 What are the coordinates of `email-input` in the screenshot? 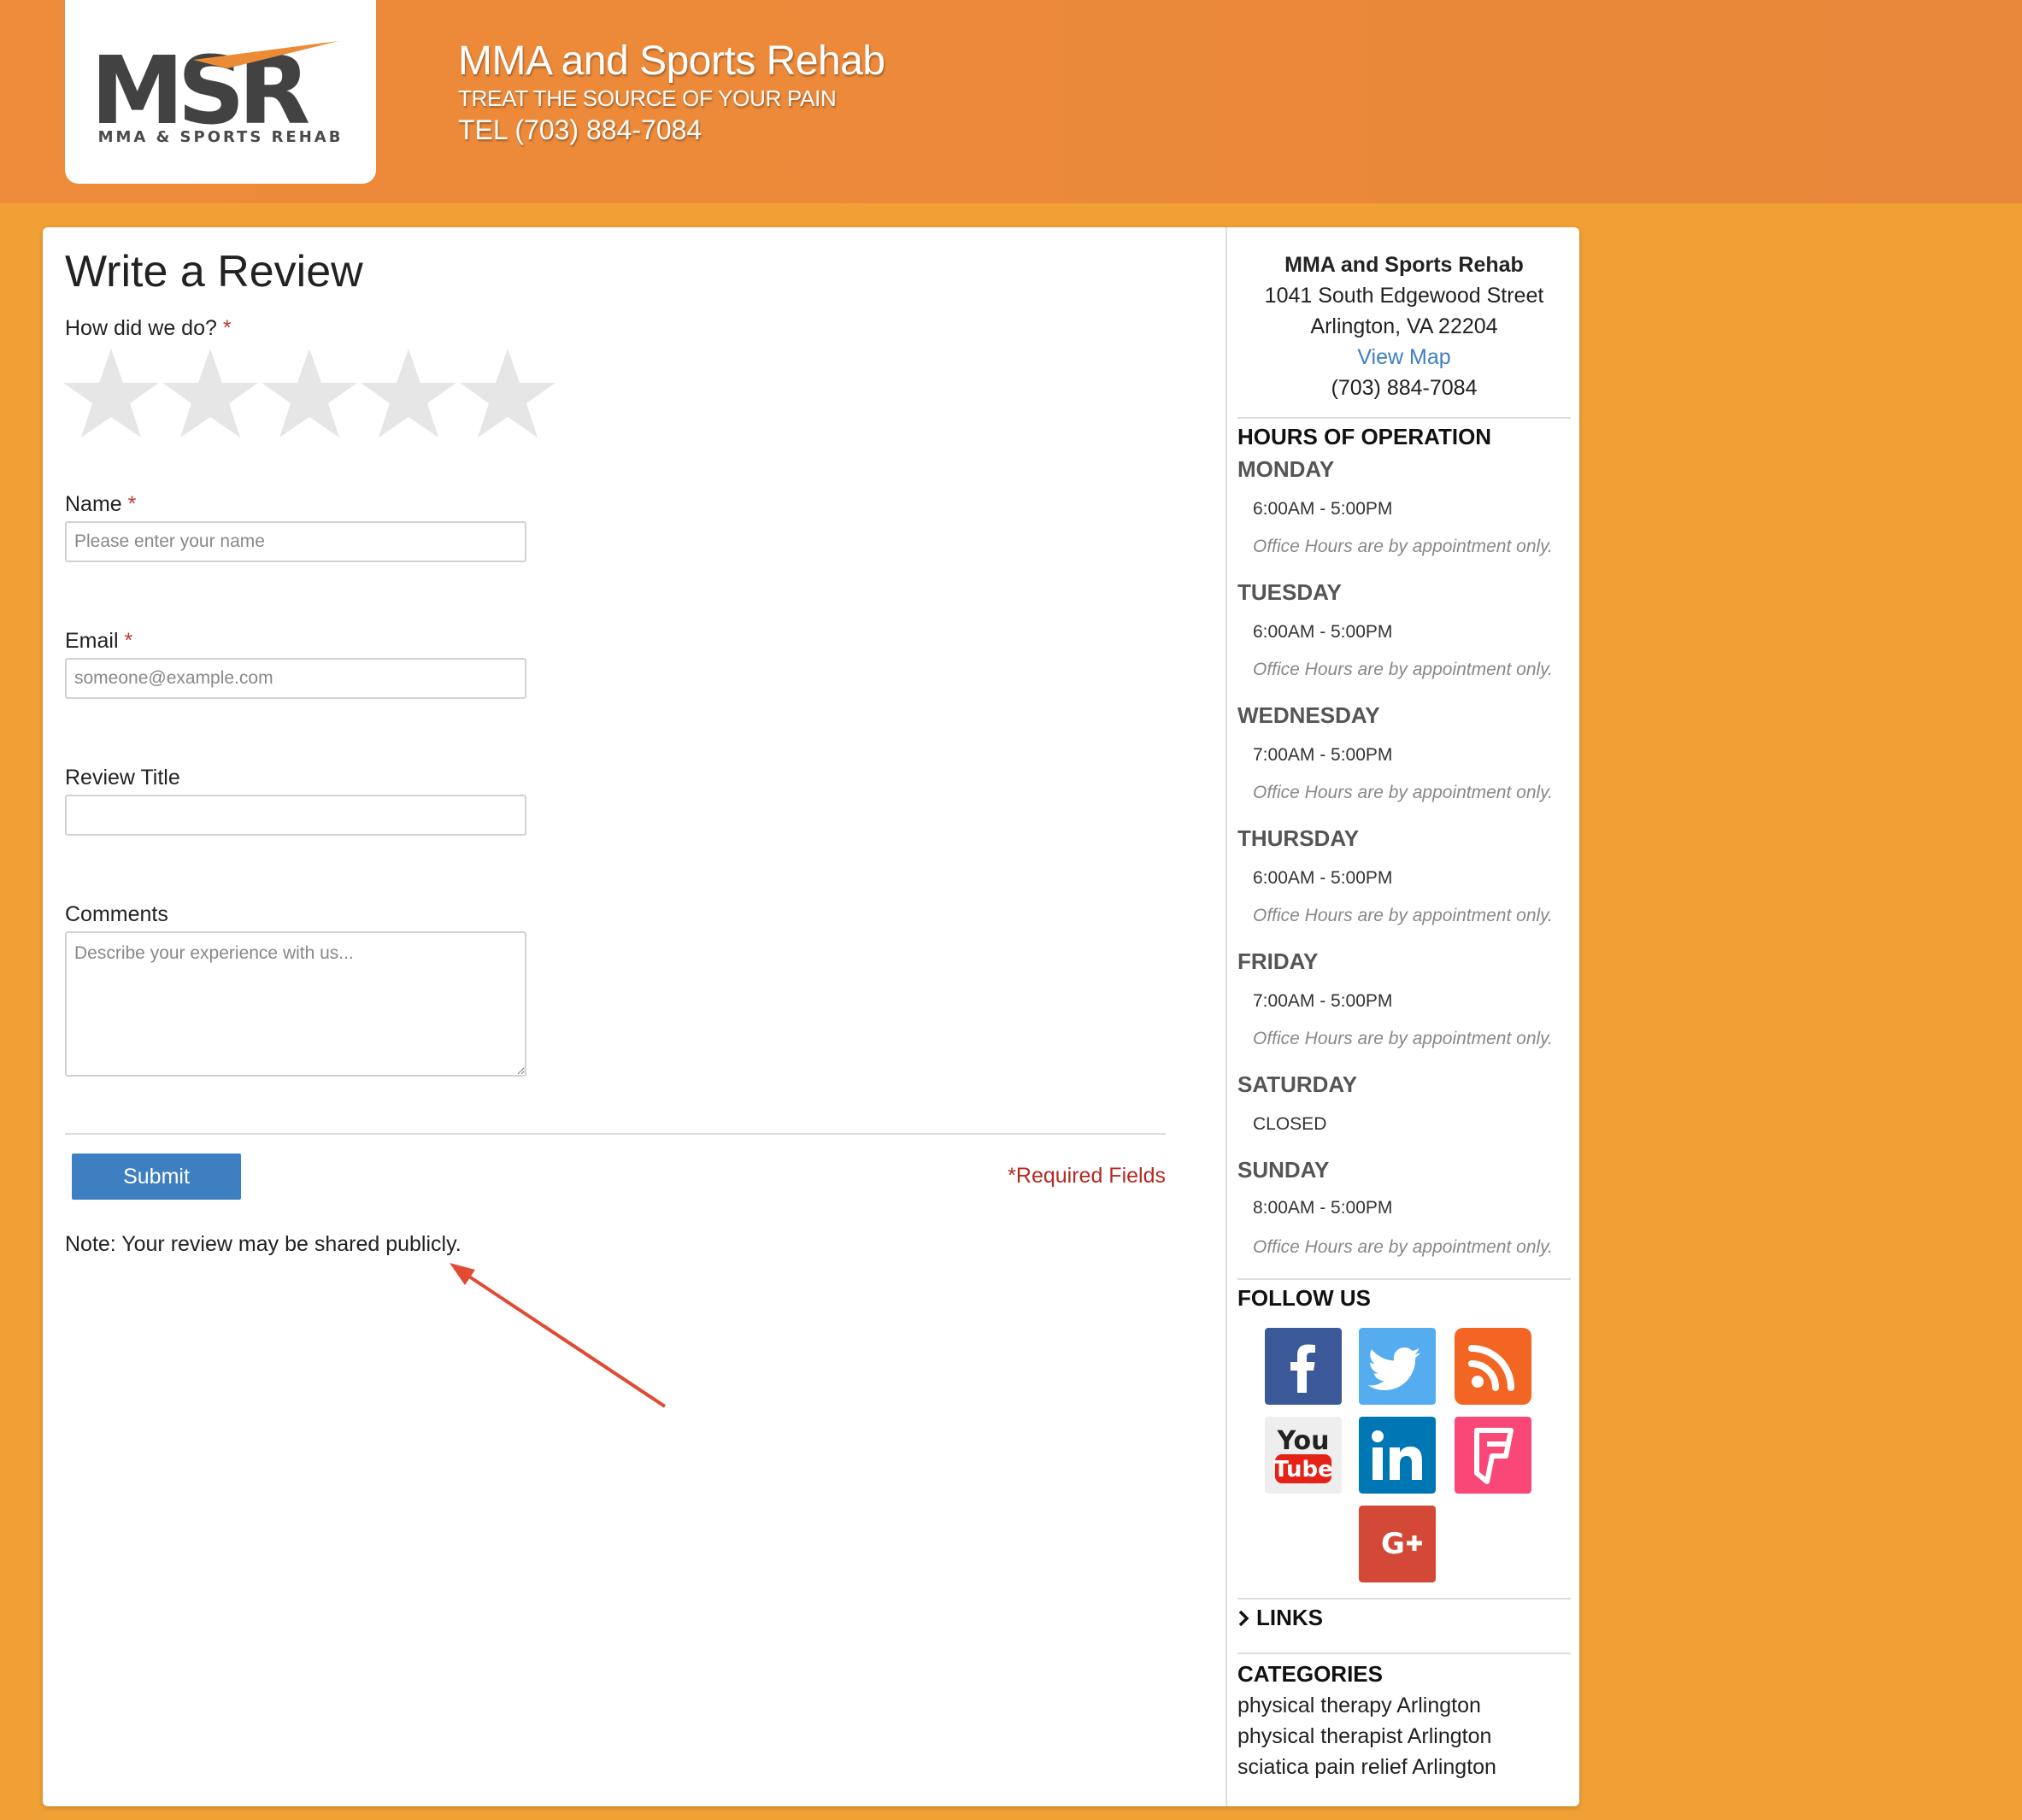 It's located at (295, 678).